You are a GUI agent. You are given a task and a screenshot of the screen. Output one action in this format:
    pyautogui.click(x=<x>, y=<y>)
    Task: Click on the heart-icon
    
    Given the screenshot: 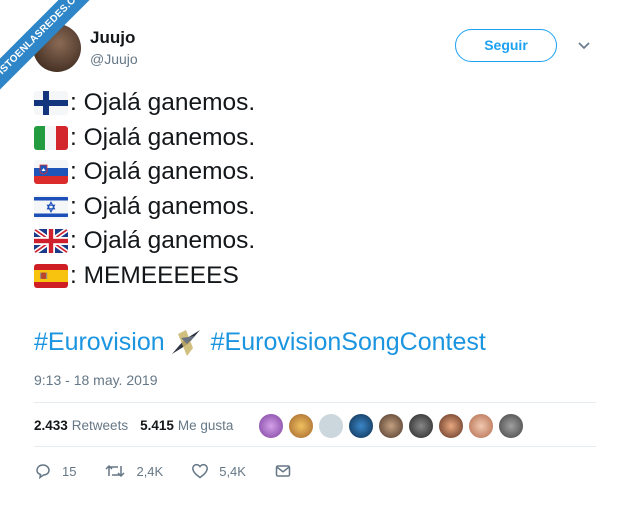 What is the action you would take?
    pyautogui.click(x=200, y=471)
    